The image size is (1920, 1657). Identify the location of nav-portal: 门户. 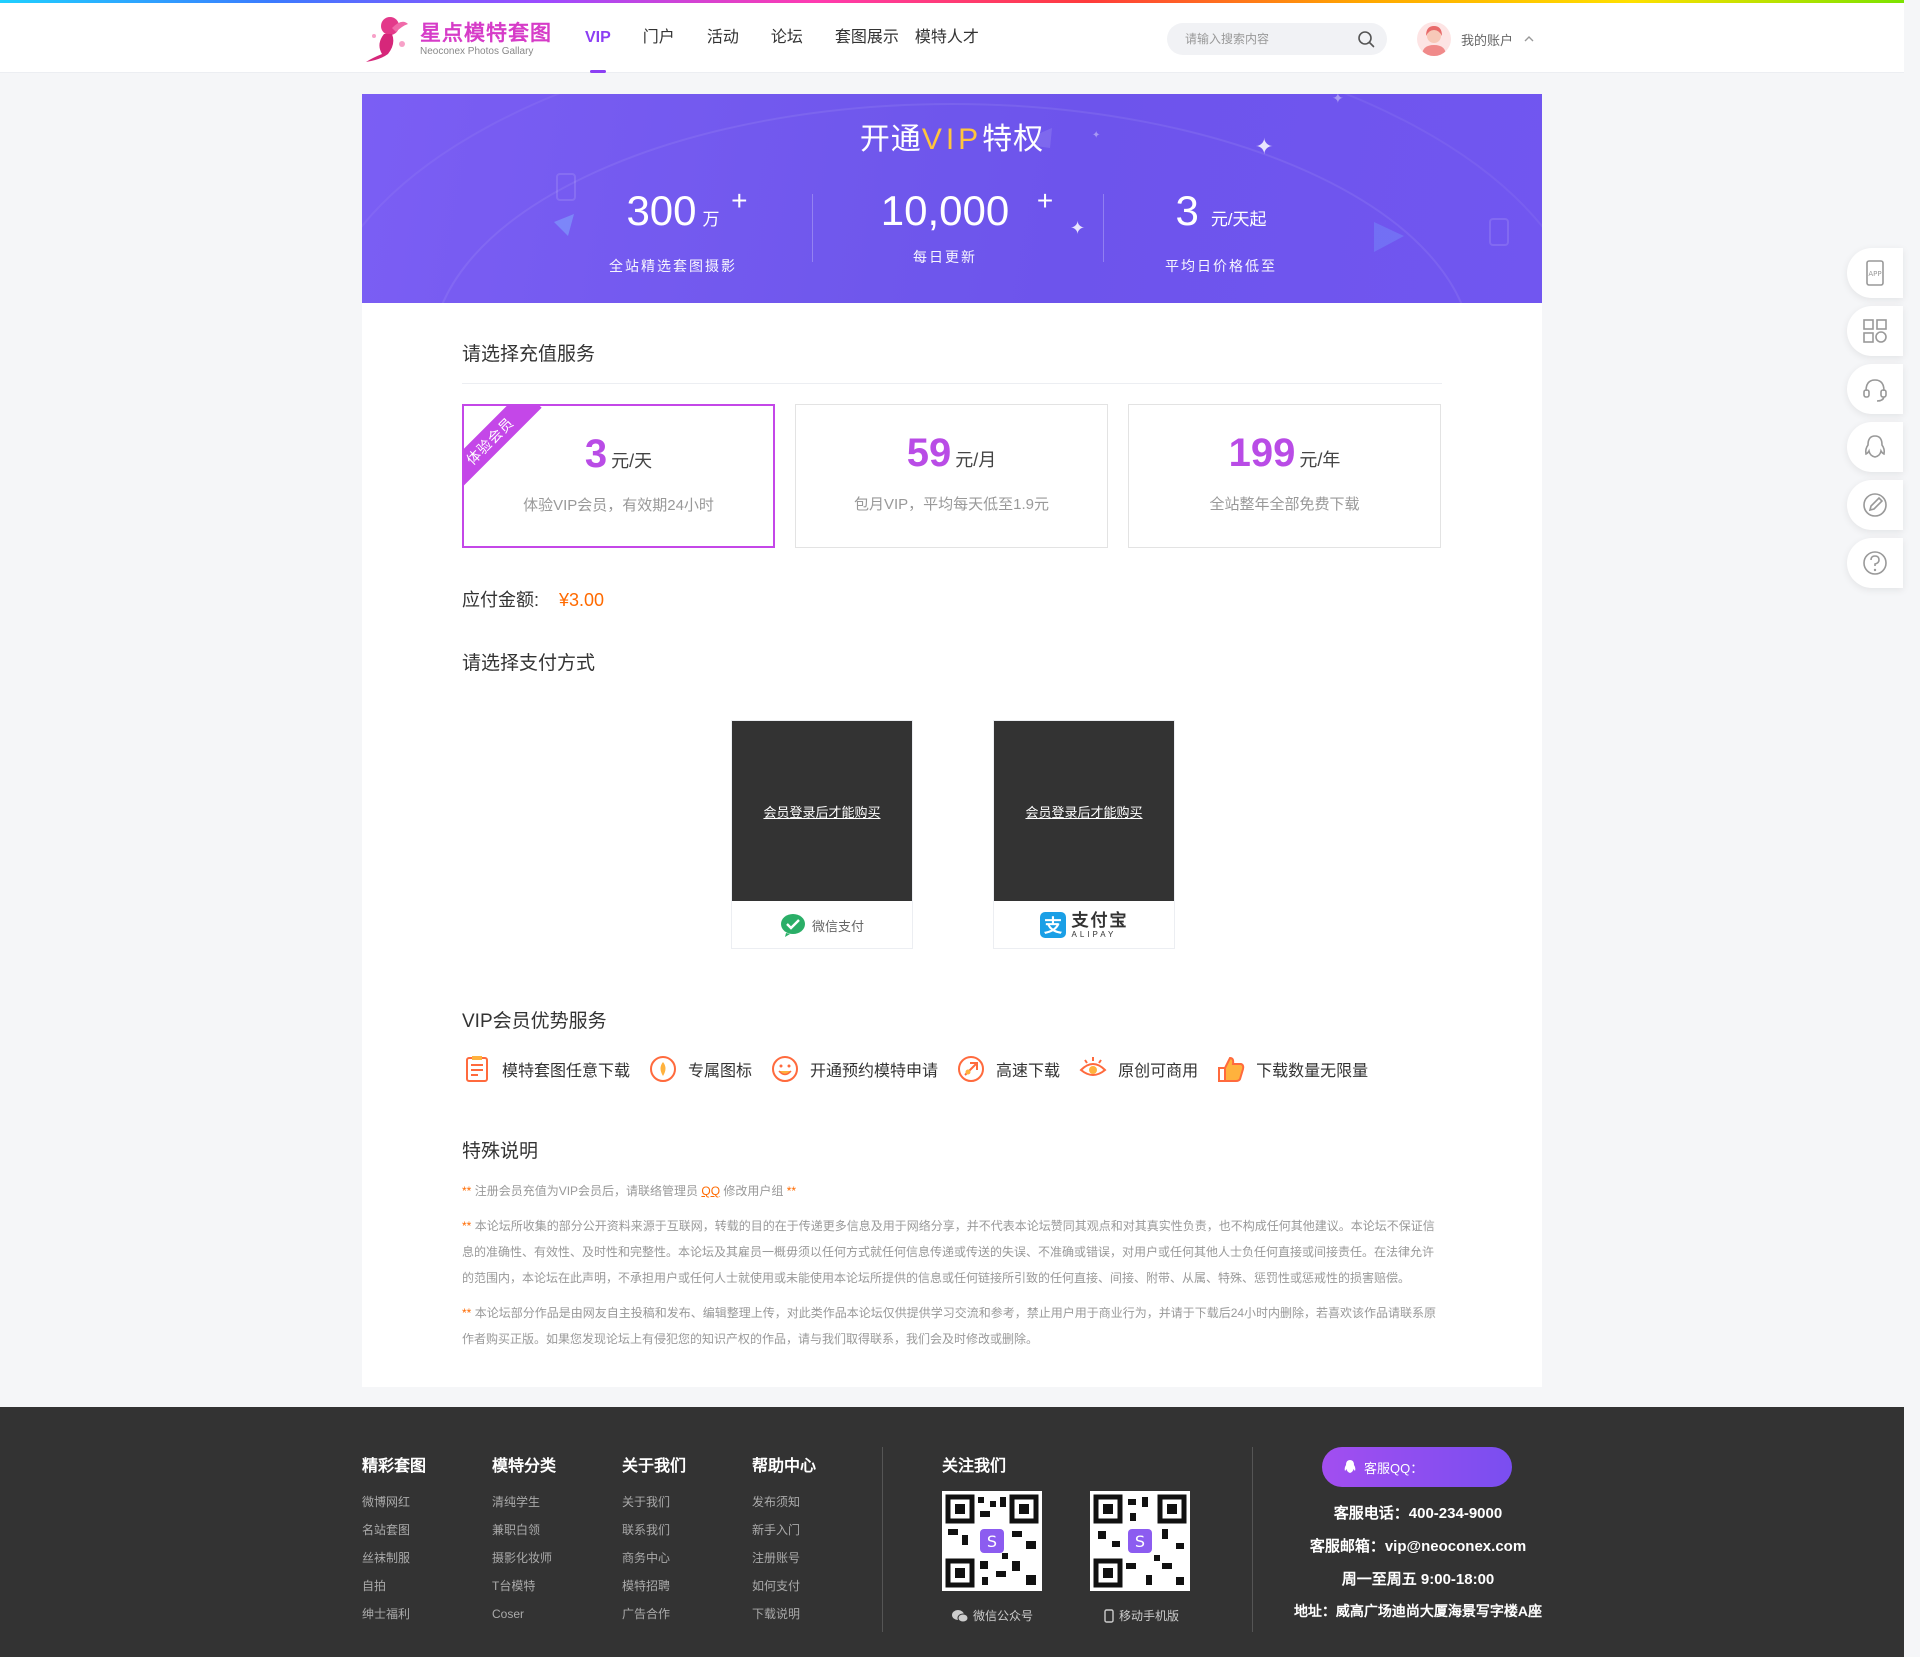
(659, 38).